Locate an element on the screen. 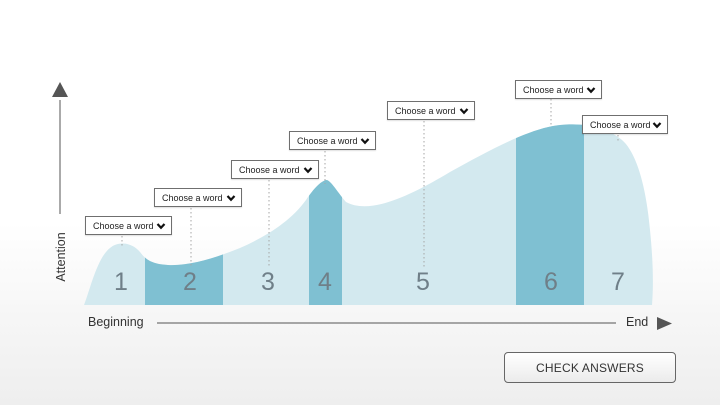 This screenshot has width=720, height=410. word-dropdown-3-value: Choose a word is located at coordinates (269, 169).